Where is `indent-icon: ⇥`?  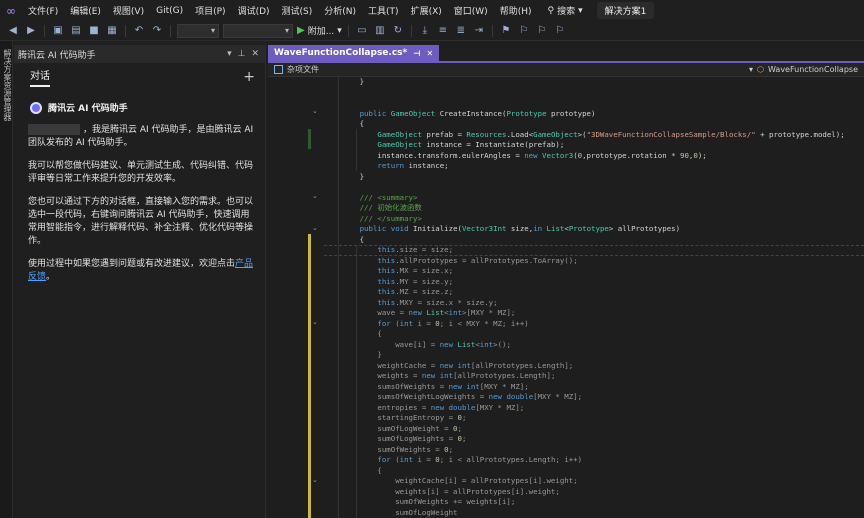 indent-icon: ⇥ is located at coordinates (479, 31).